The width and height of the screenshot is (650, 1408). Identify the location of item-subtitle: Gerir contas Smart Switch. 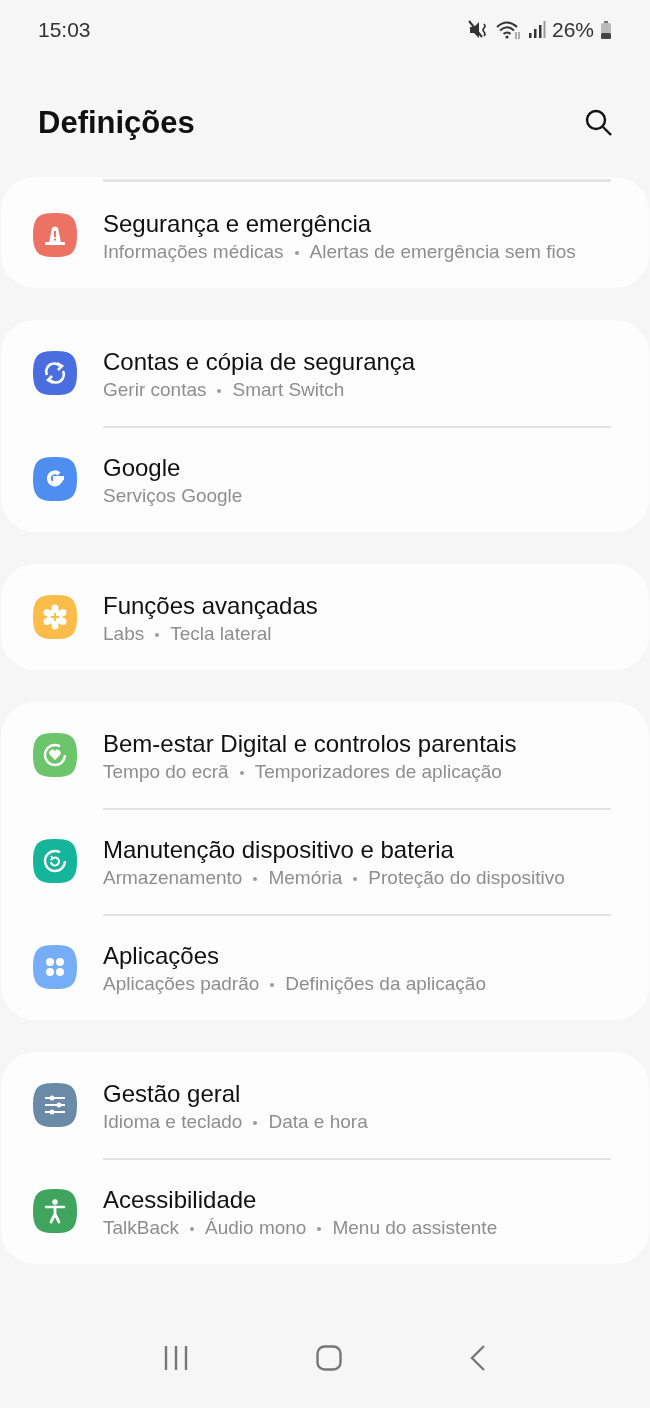
(224, 390).